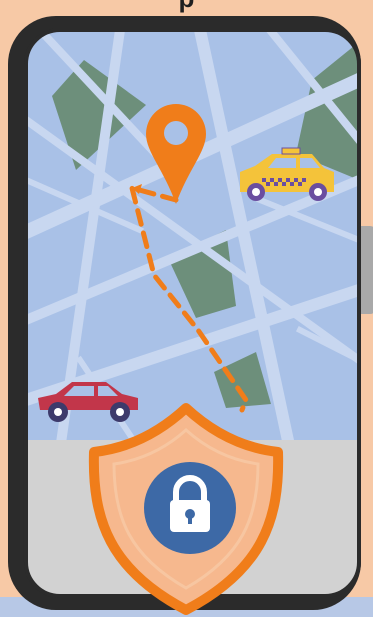  I want to click on padlock-icon, so click(190, 508).